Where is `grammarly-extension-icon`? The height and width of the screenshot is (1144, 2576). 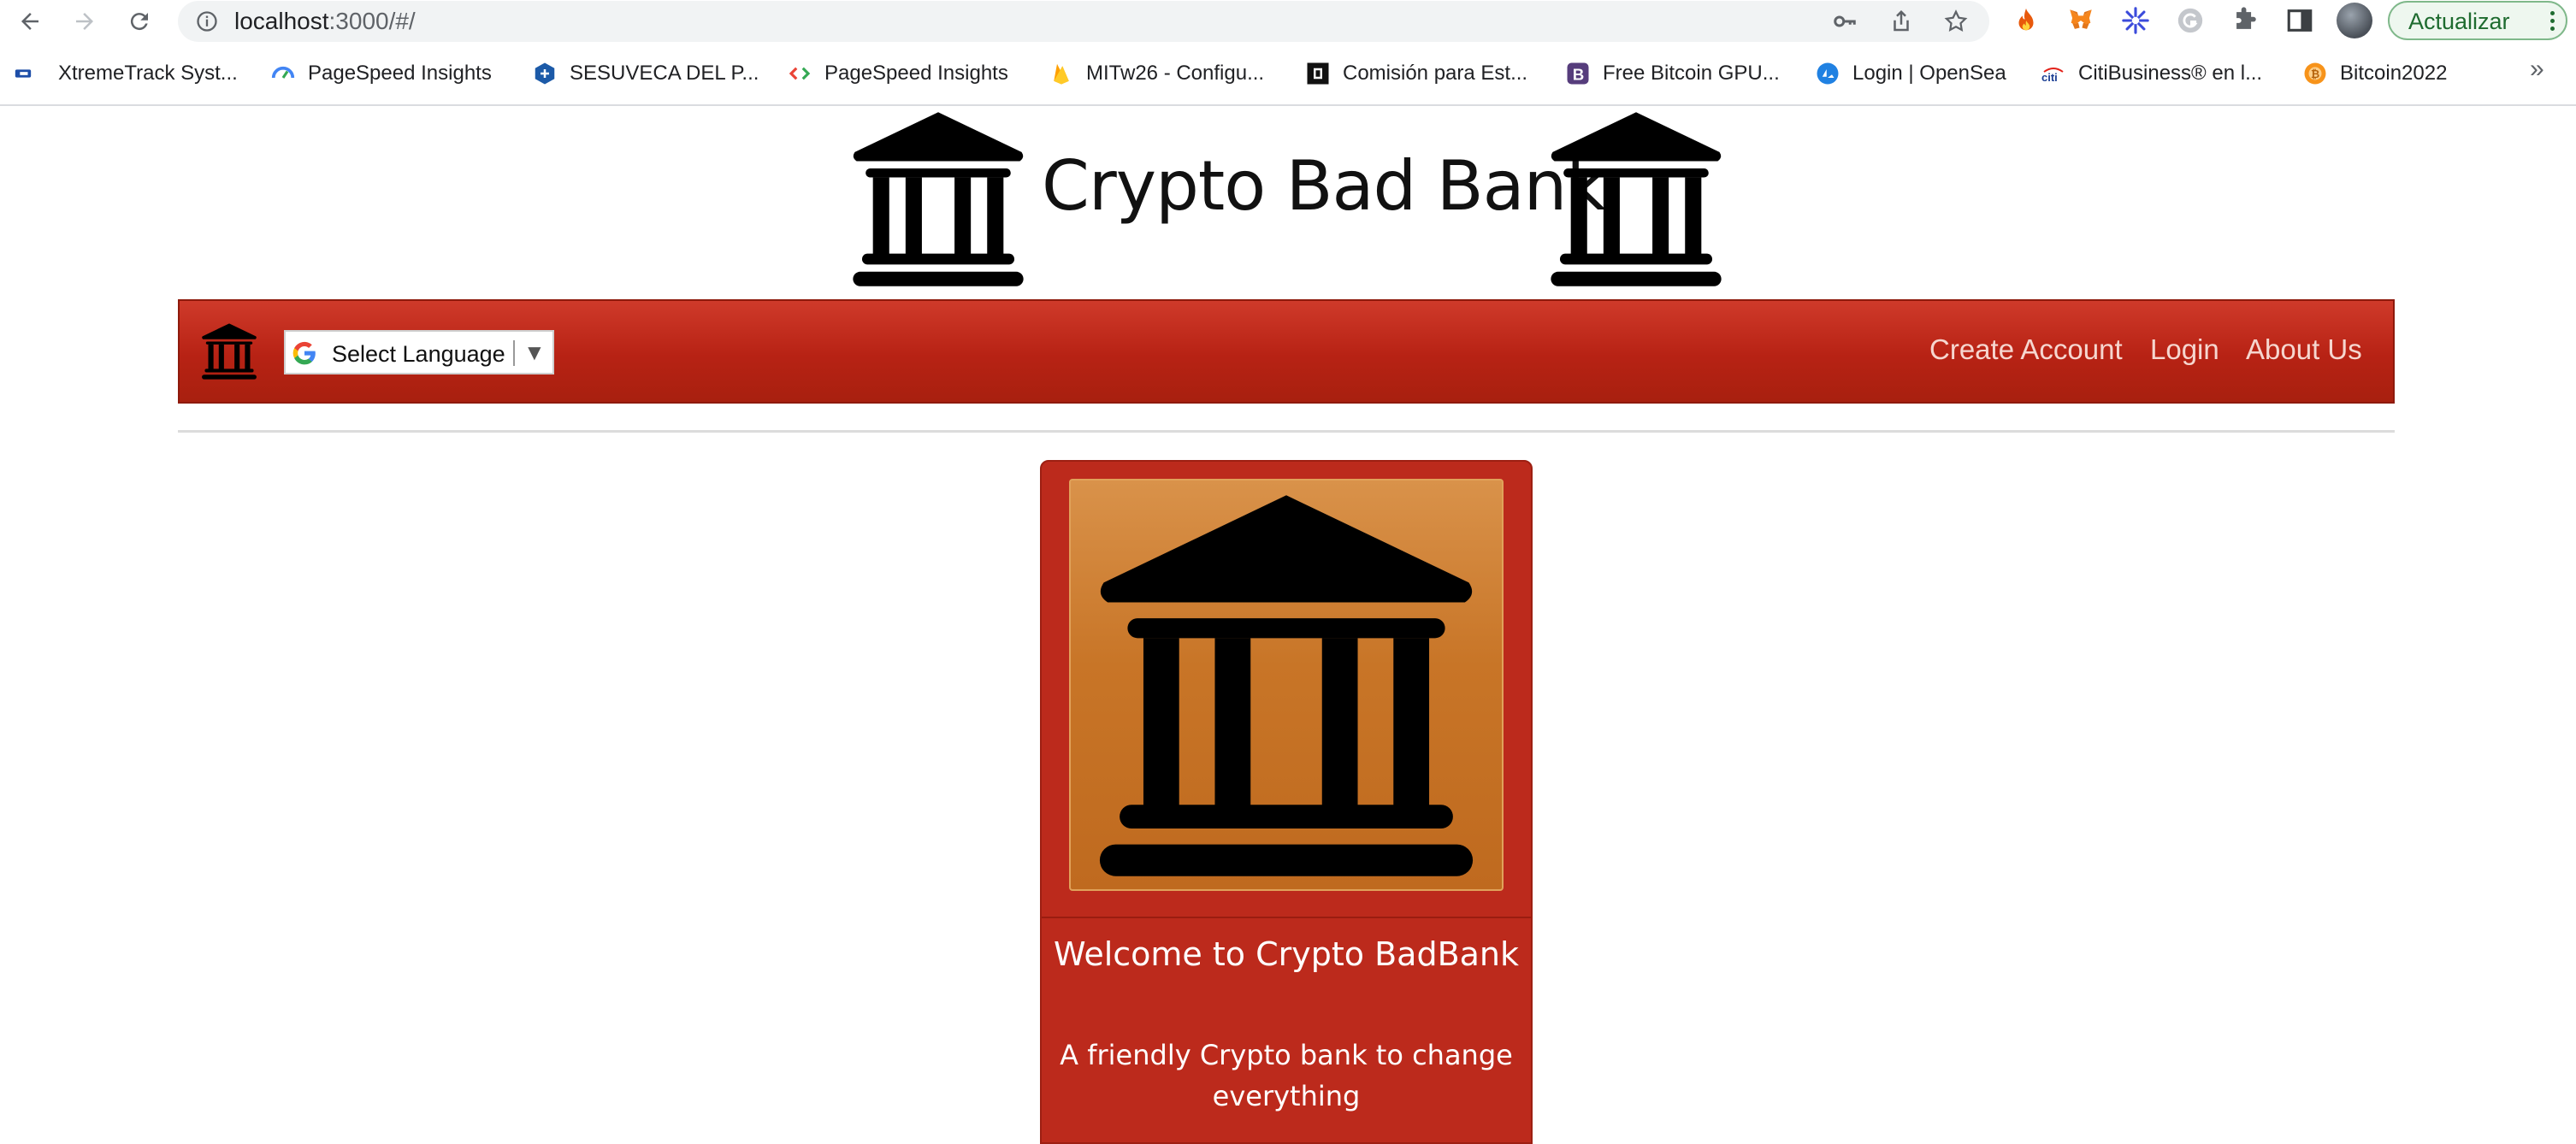
grammarly-extension-icon is located at coordinates (2190, 20).